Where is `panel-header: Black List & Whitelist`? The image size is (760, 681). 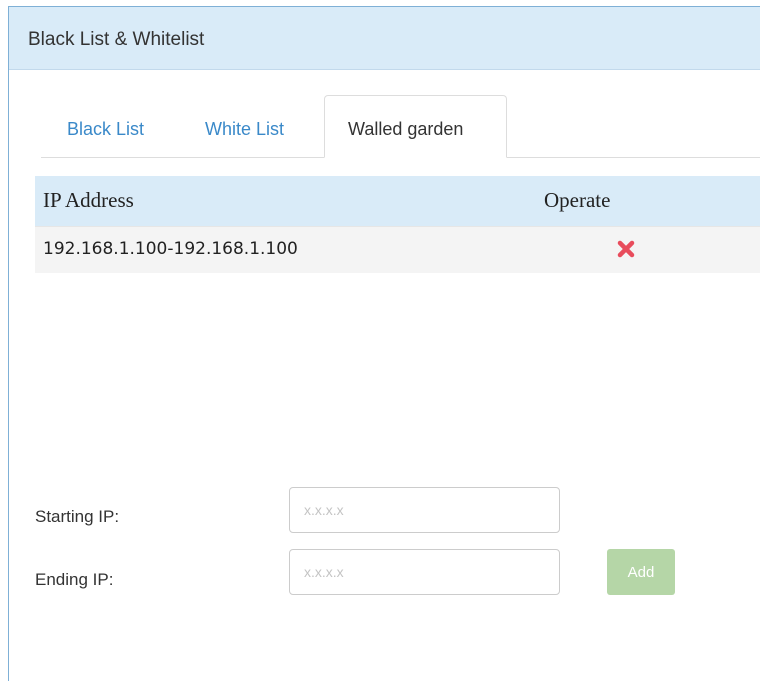 panel-header: Black List & Whitelist is located at coordinates (384, 38).